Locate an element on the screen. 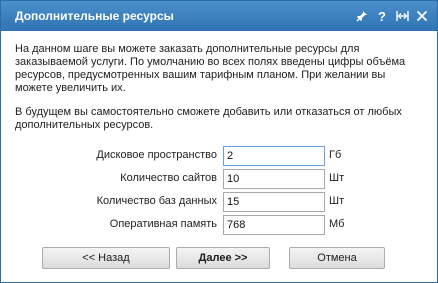 The width and height of the screenshot is (438, 283). disk-row: Дисковое пространство Гб is located at coordinates (219, 156).